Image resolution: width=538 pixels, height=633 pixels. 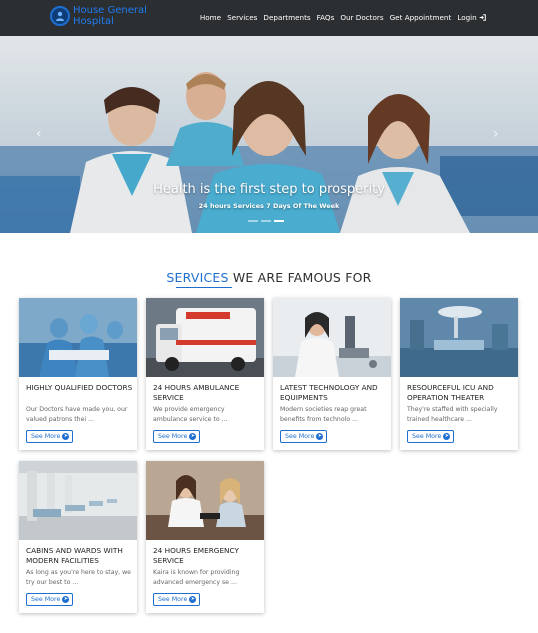 I want to click on brand-name-line2: Hospital, so click(x=93, y=21).